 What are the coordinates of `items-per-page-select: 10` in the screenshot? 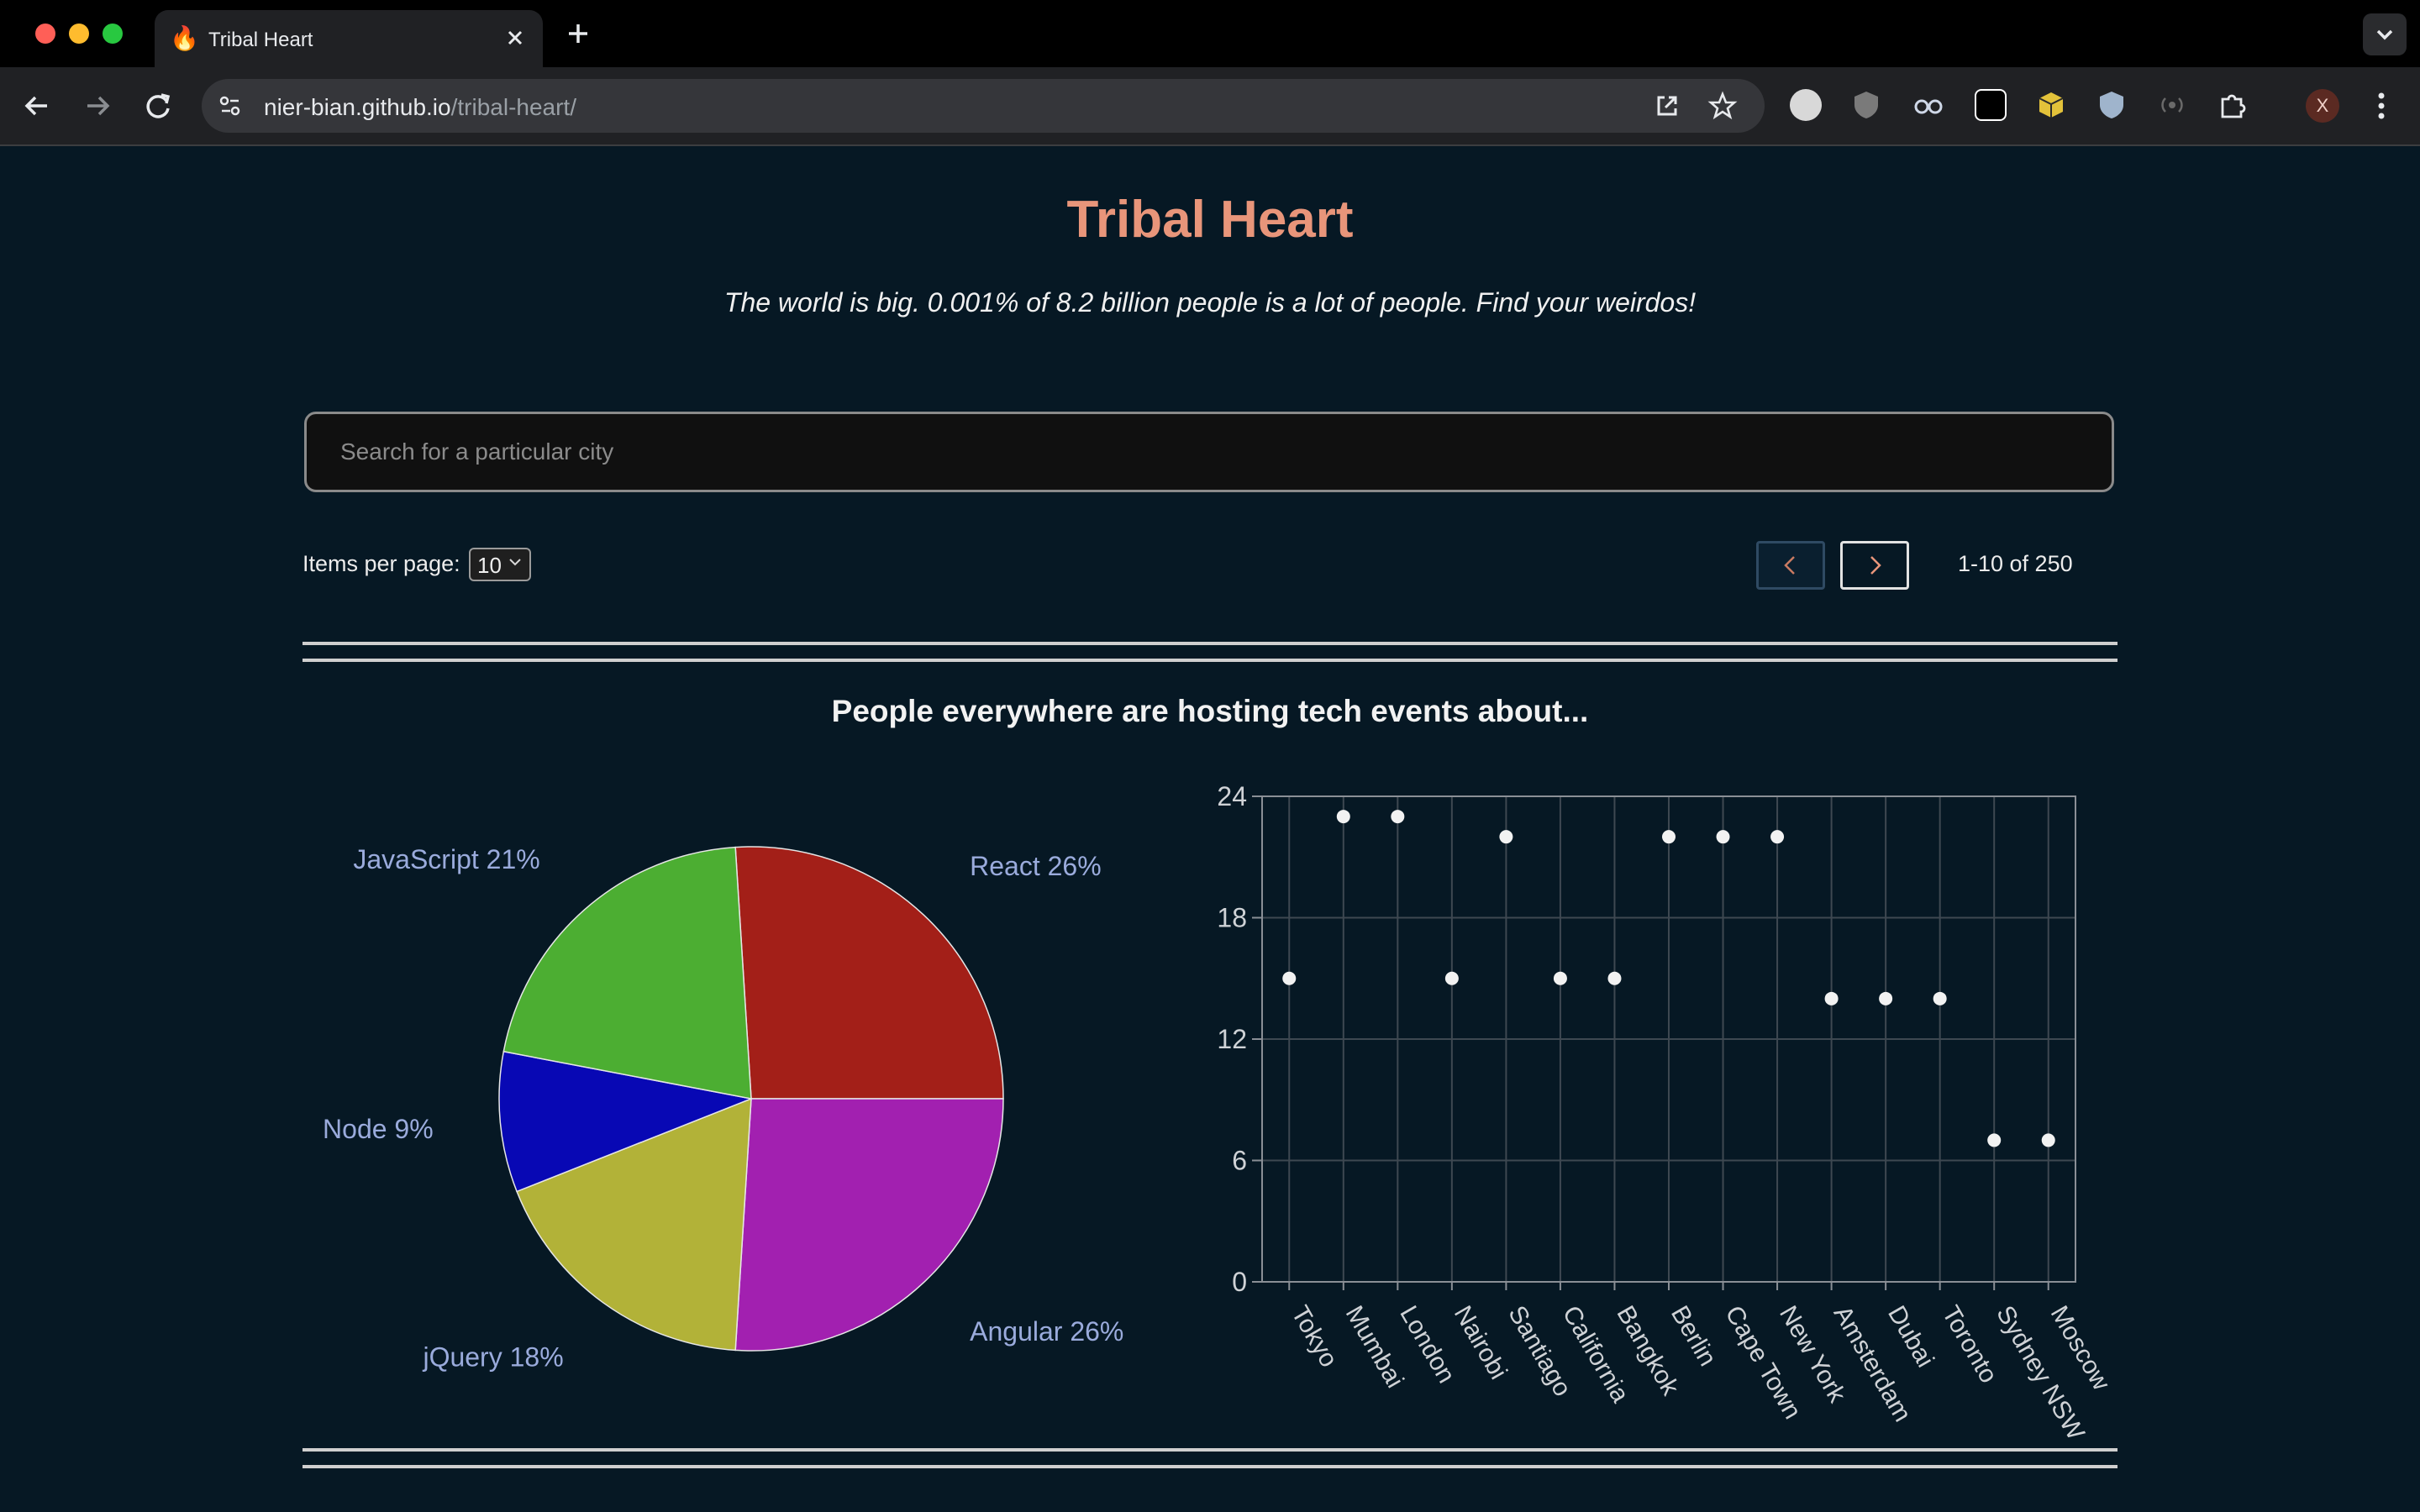 It's located at (500, 564).